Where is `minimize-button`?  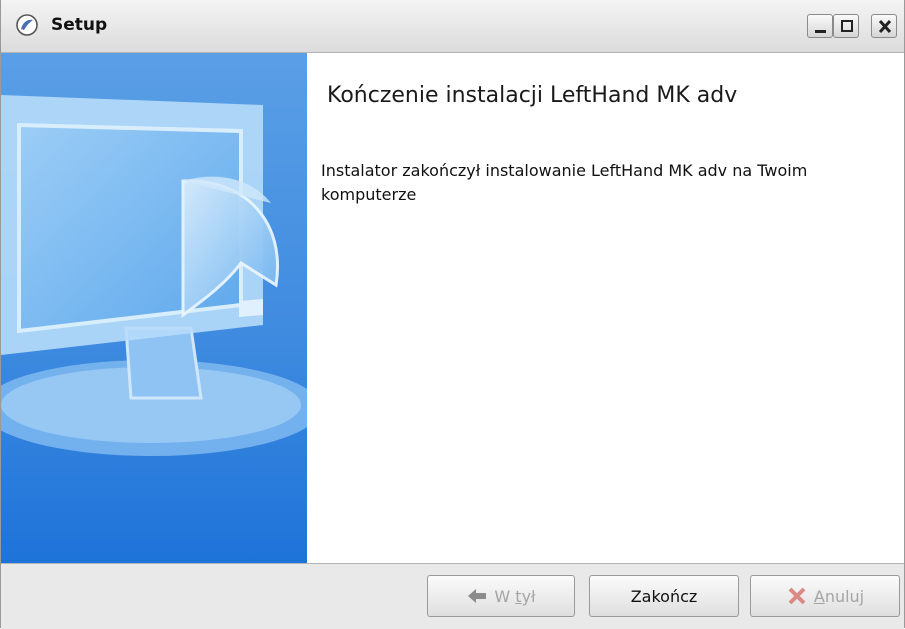 minimize-button is located at coordinates (820, 26).